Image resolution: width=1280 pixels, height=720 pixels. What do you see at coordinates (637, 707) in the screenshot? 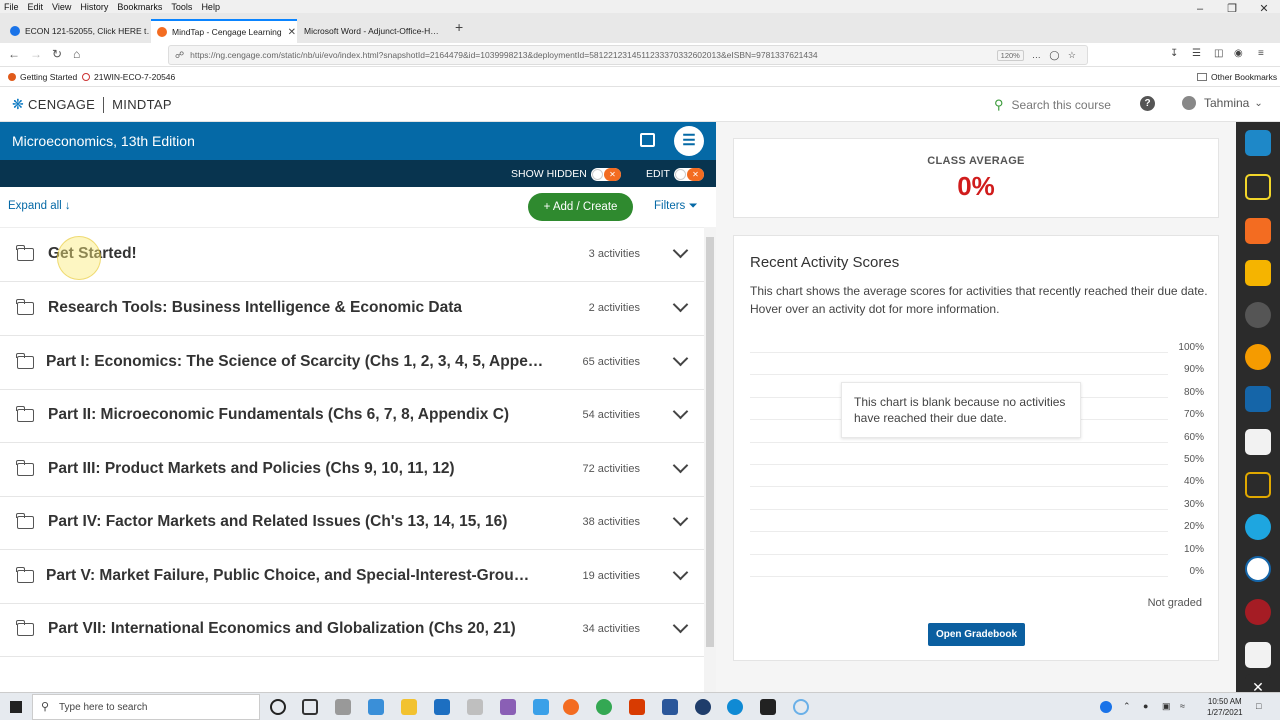
I see `office-icon` at bounding box center [637, 707].